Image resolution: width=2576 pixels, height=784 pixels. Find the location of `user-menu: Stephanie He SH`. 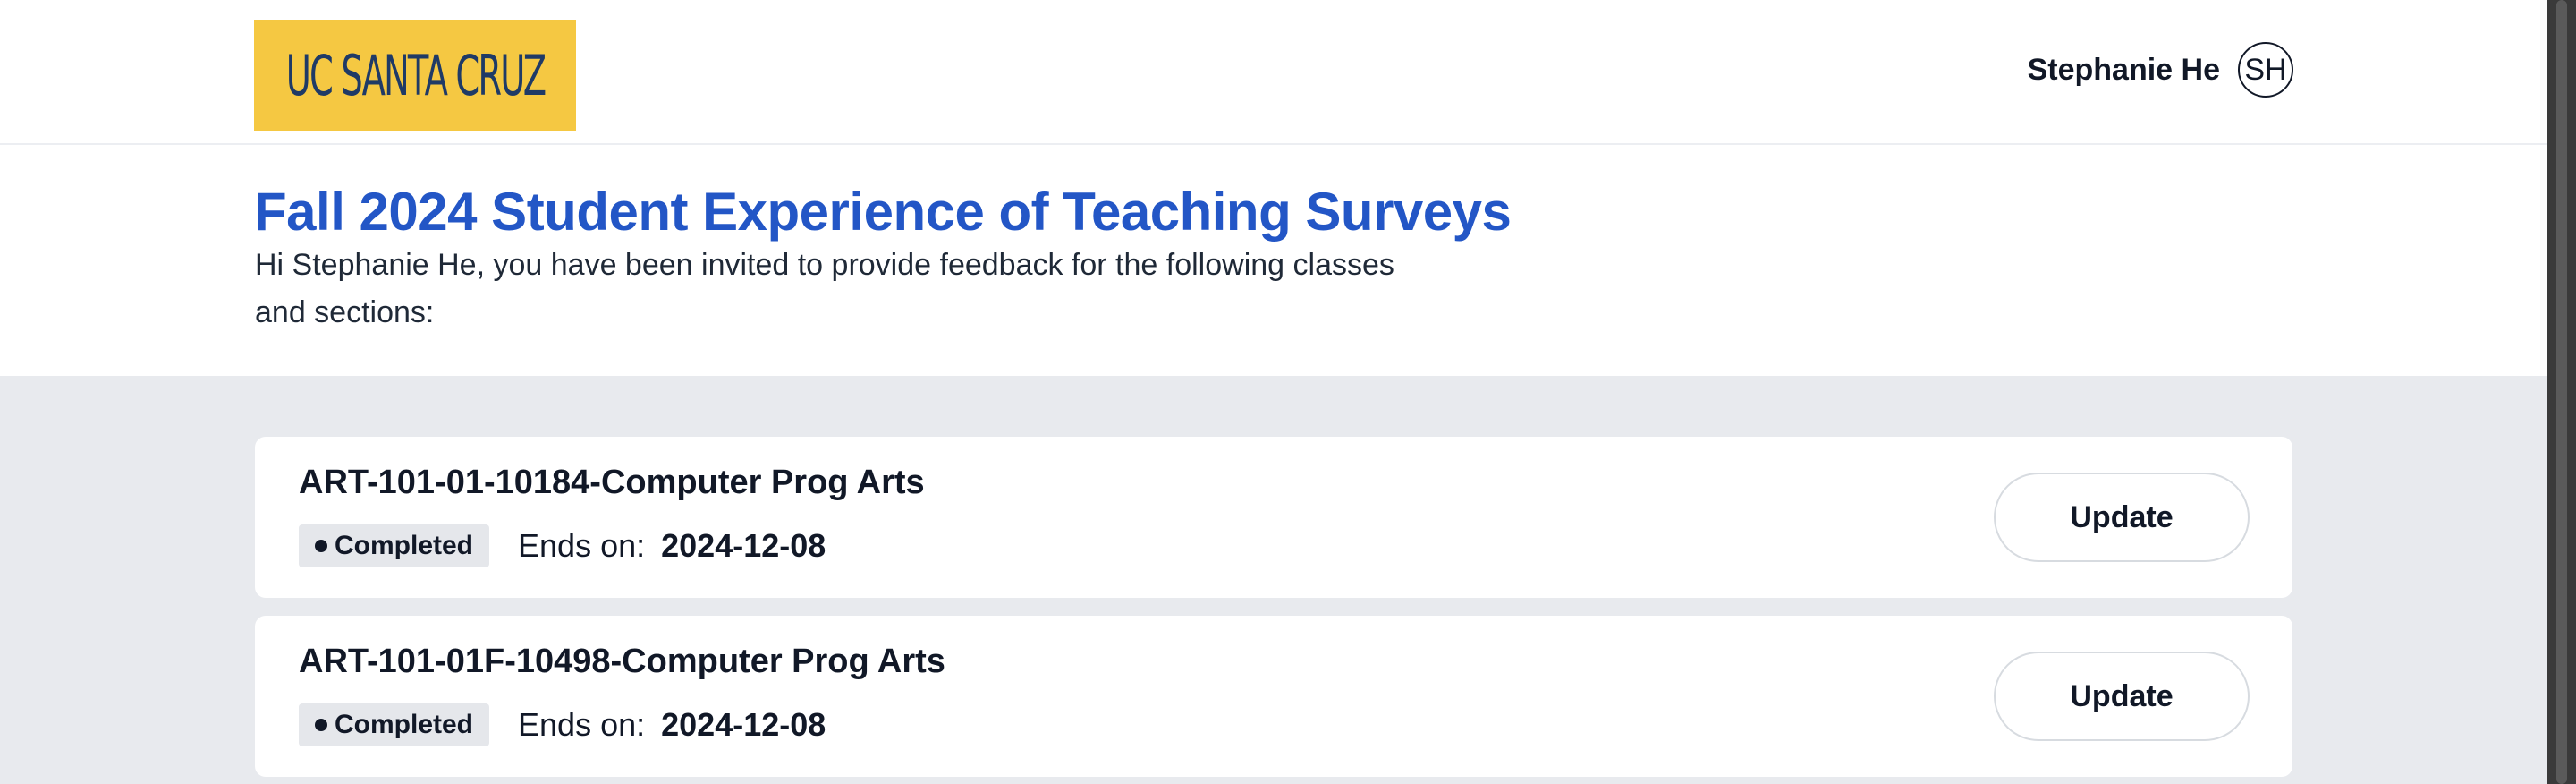

user-menu: Stephanie He SH is located at coordinates (2160, 69).